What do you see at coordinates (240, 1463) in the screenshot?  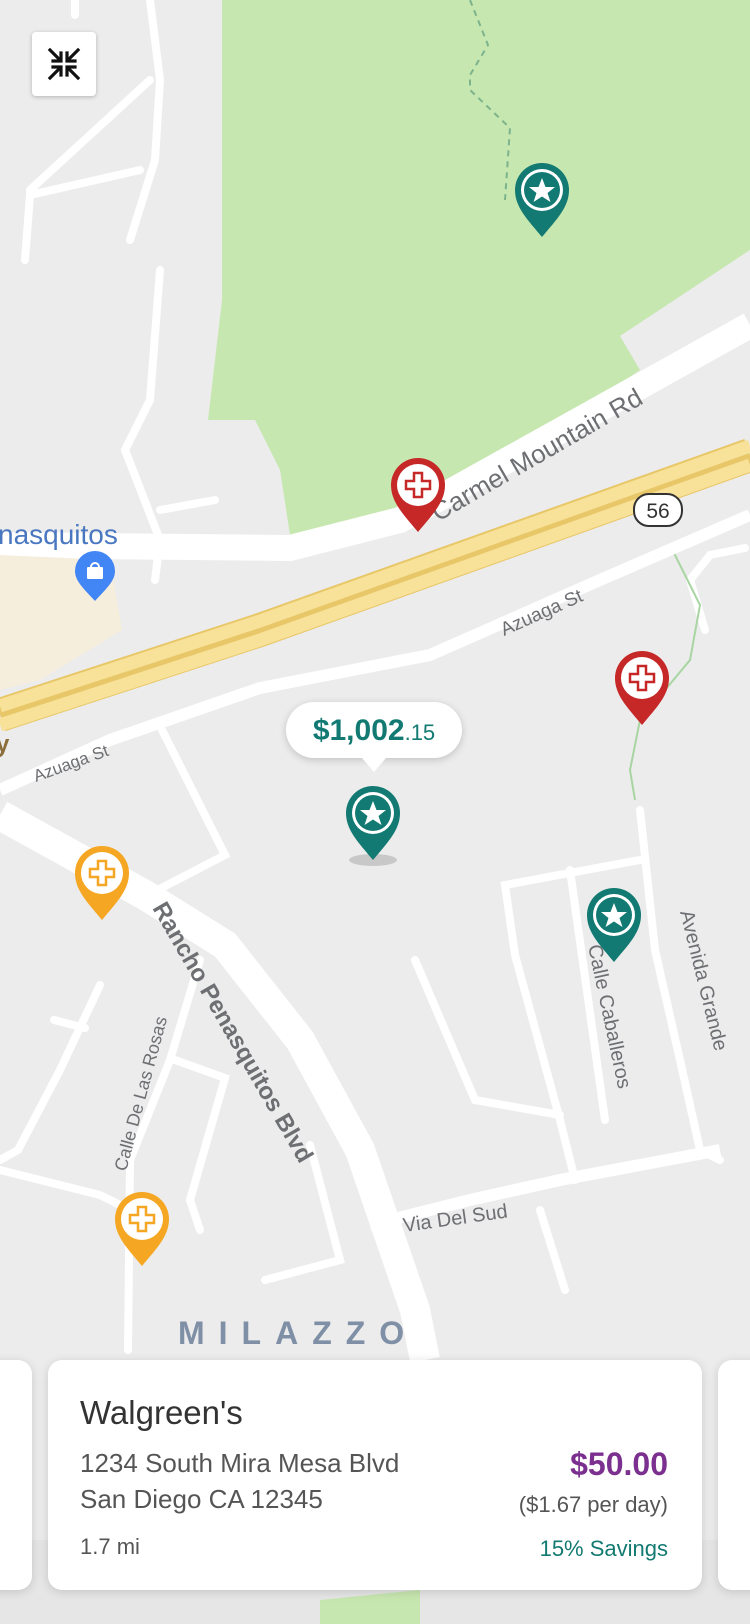 I see `address-line-1: 1234 South Mira Mesa Blvd` at bounding box center [240, 1463].